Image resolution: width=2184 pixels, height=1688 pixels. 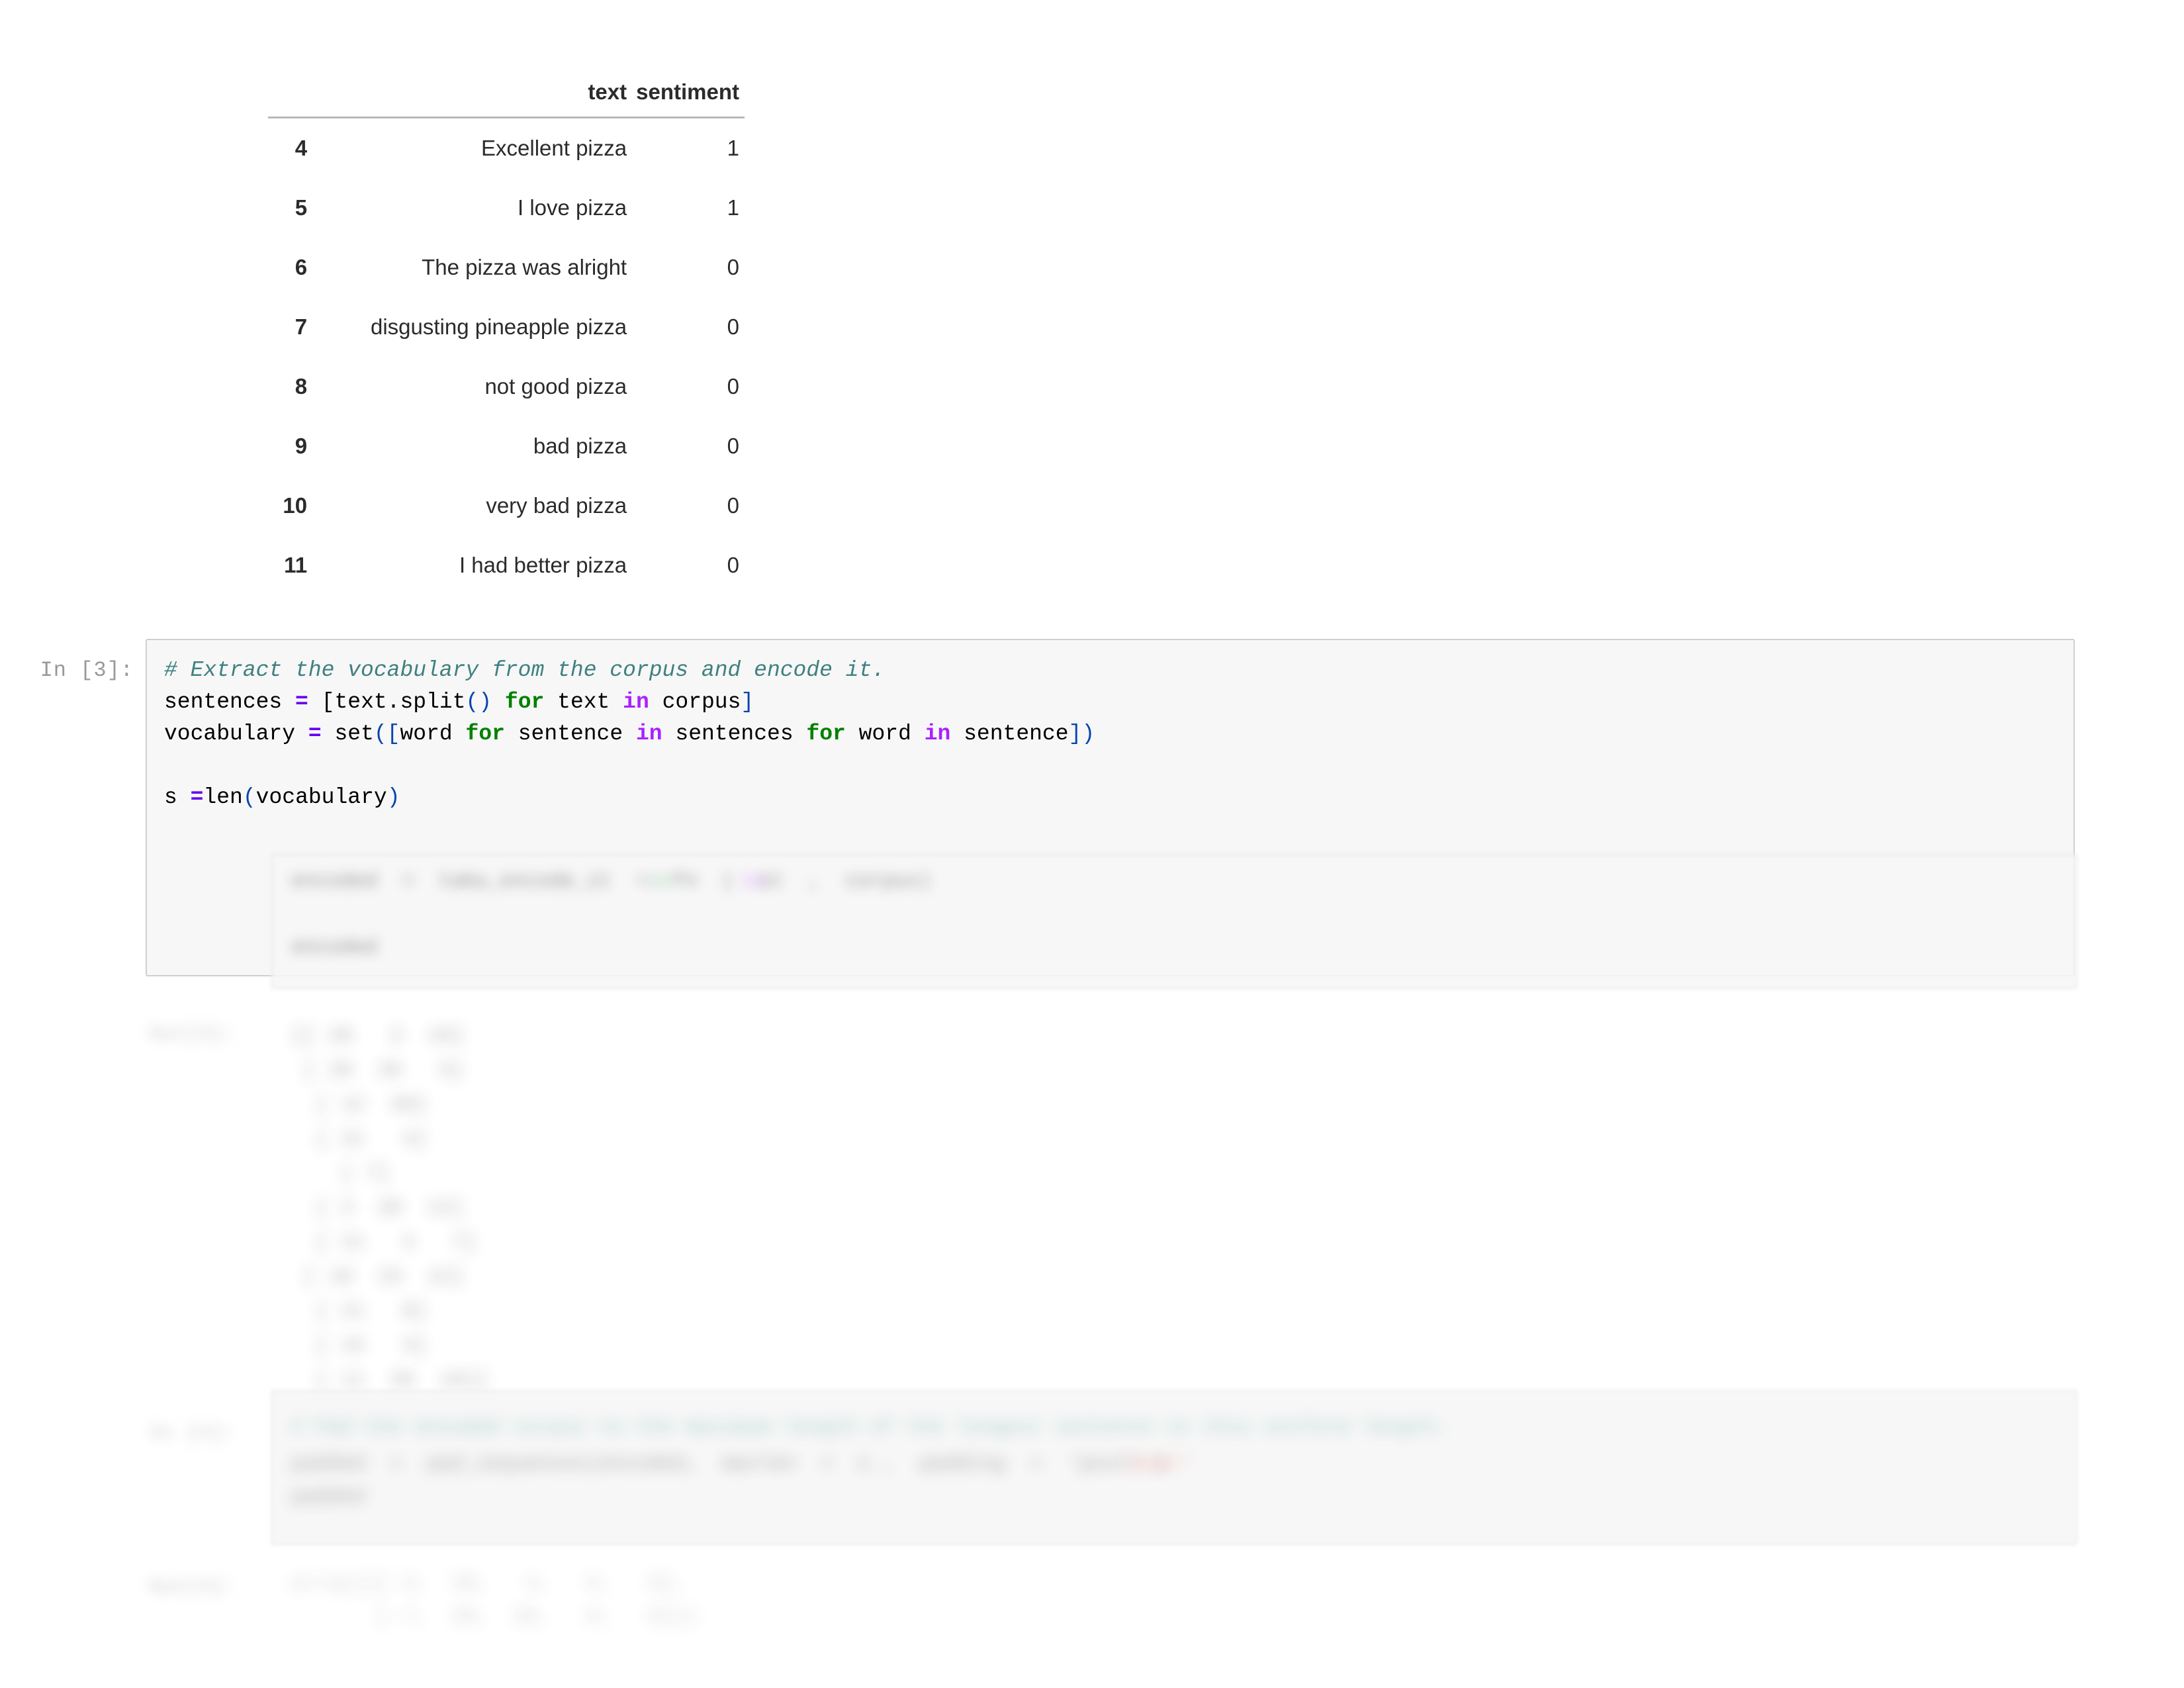 What do you see at coordinates (695, 702) in the screenshot?
I see `code-token: corpus` at bounding box center [695, 702].